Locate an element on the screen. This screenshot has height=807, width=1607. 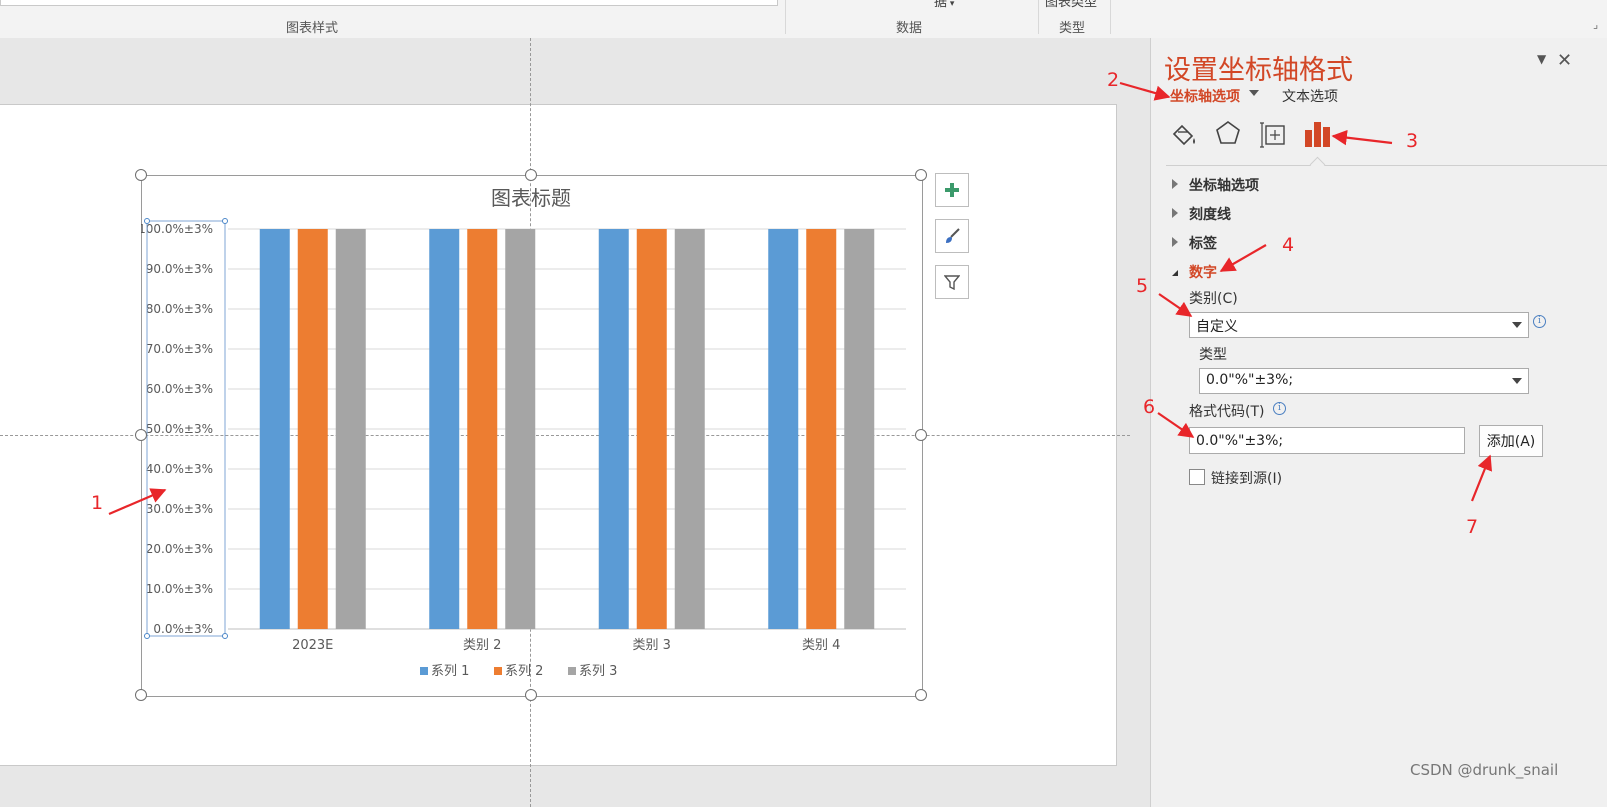
tab-text-options: 文本选项 is located at coordinates (1310, 96).